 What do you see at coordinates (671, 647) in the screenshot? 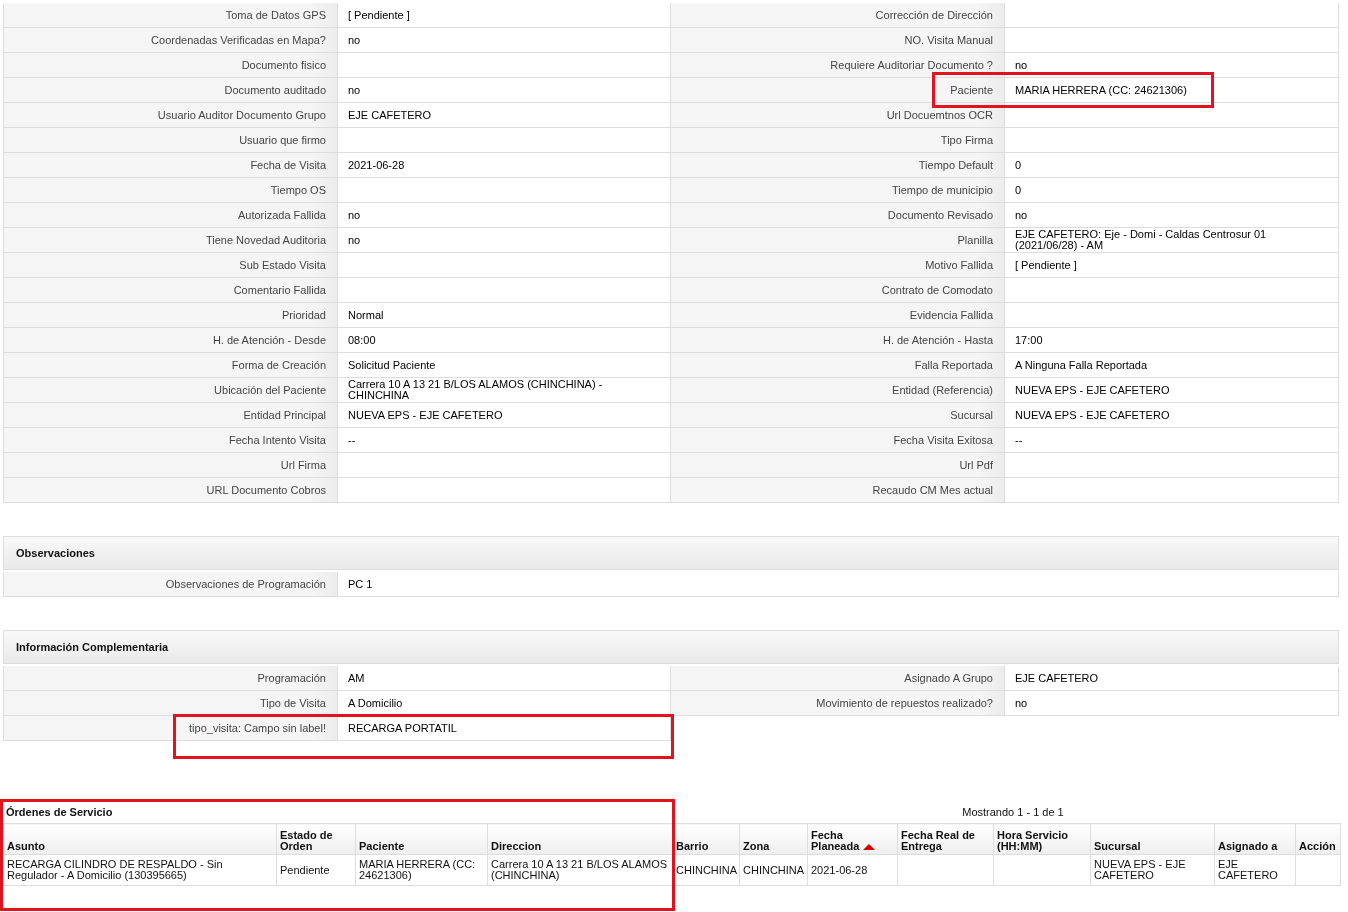
I see `section-header: Información Complementaria` at bounding box center [671, 647].